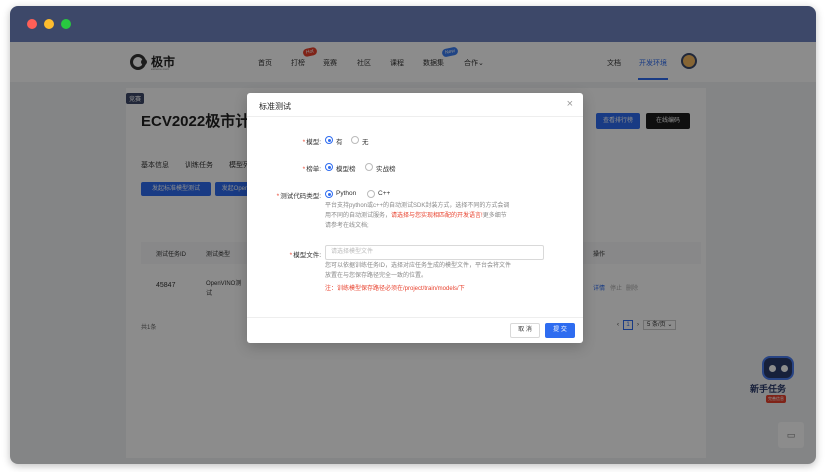 Image resolution: width=826 pixels, height=472 pixels. I want to click on board-model-radio, so click(329, 167).